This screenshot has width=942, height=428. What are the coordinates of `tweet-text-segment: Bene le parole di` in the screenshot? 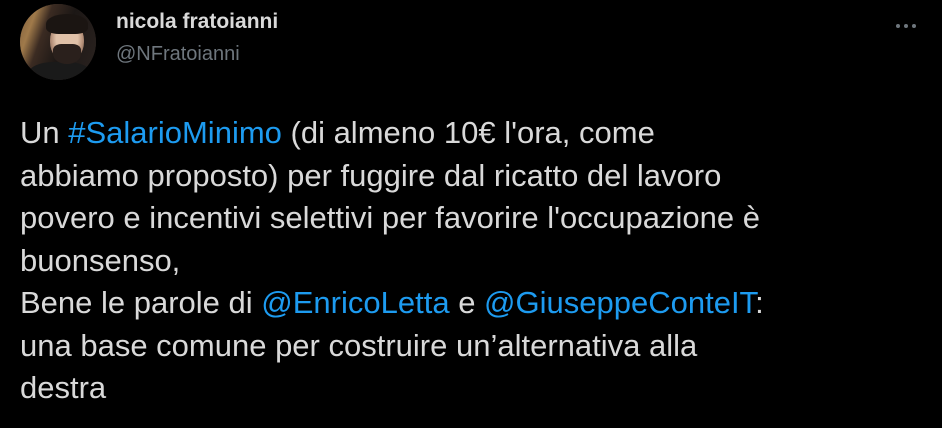 It's located at (141, 302).